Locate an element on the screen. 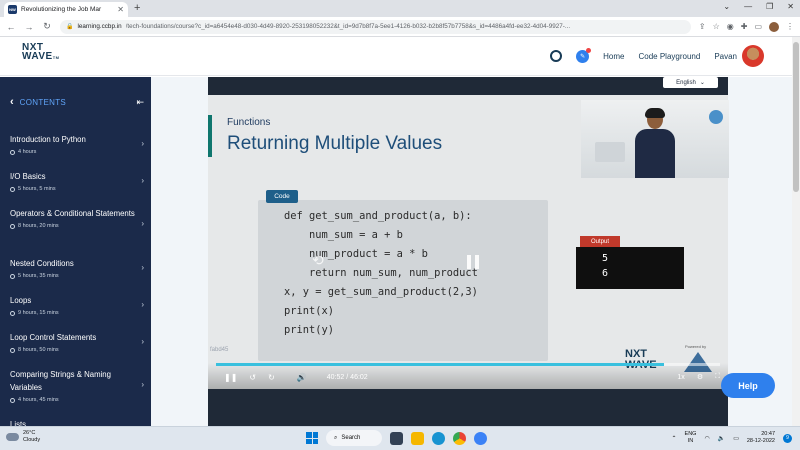  help-button: Help is located at coordinates (748, 385).